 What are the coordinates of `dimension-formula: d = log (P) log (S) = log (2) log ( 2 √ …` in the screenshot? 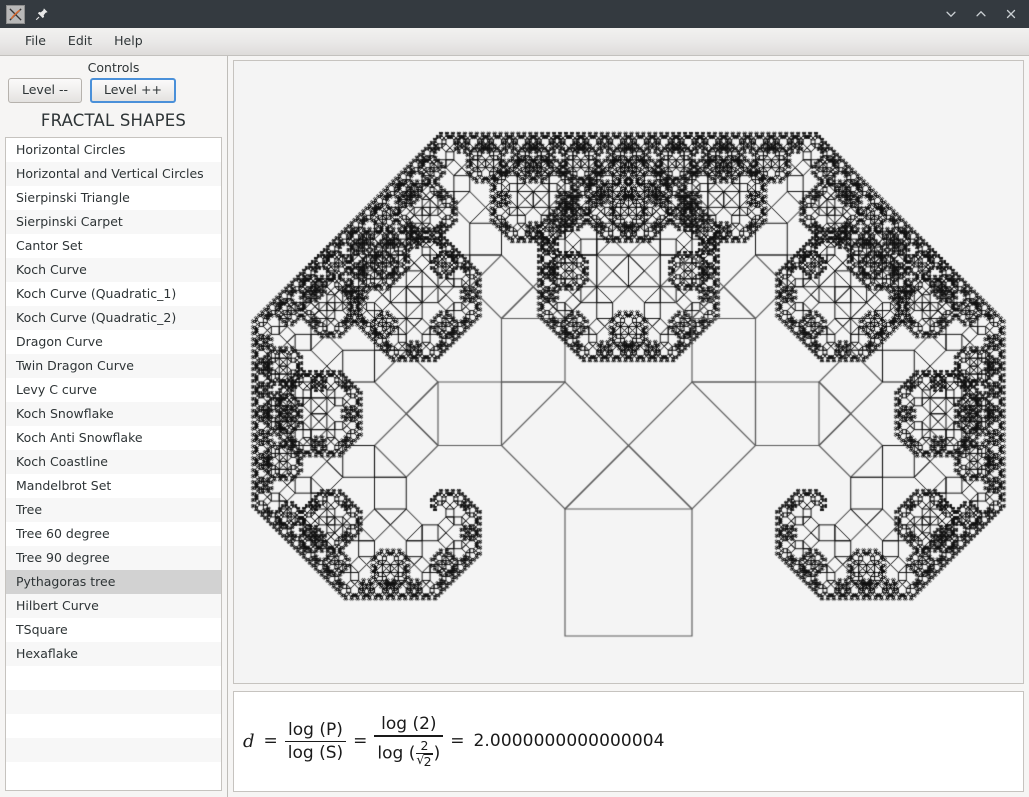 It's located at (454, 741).